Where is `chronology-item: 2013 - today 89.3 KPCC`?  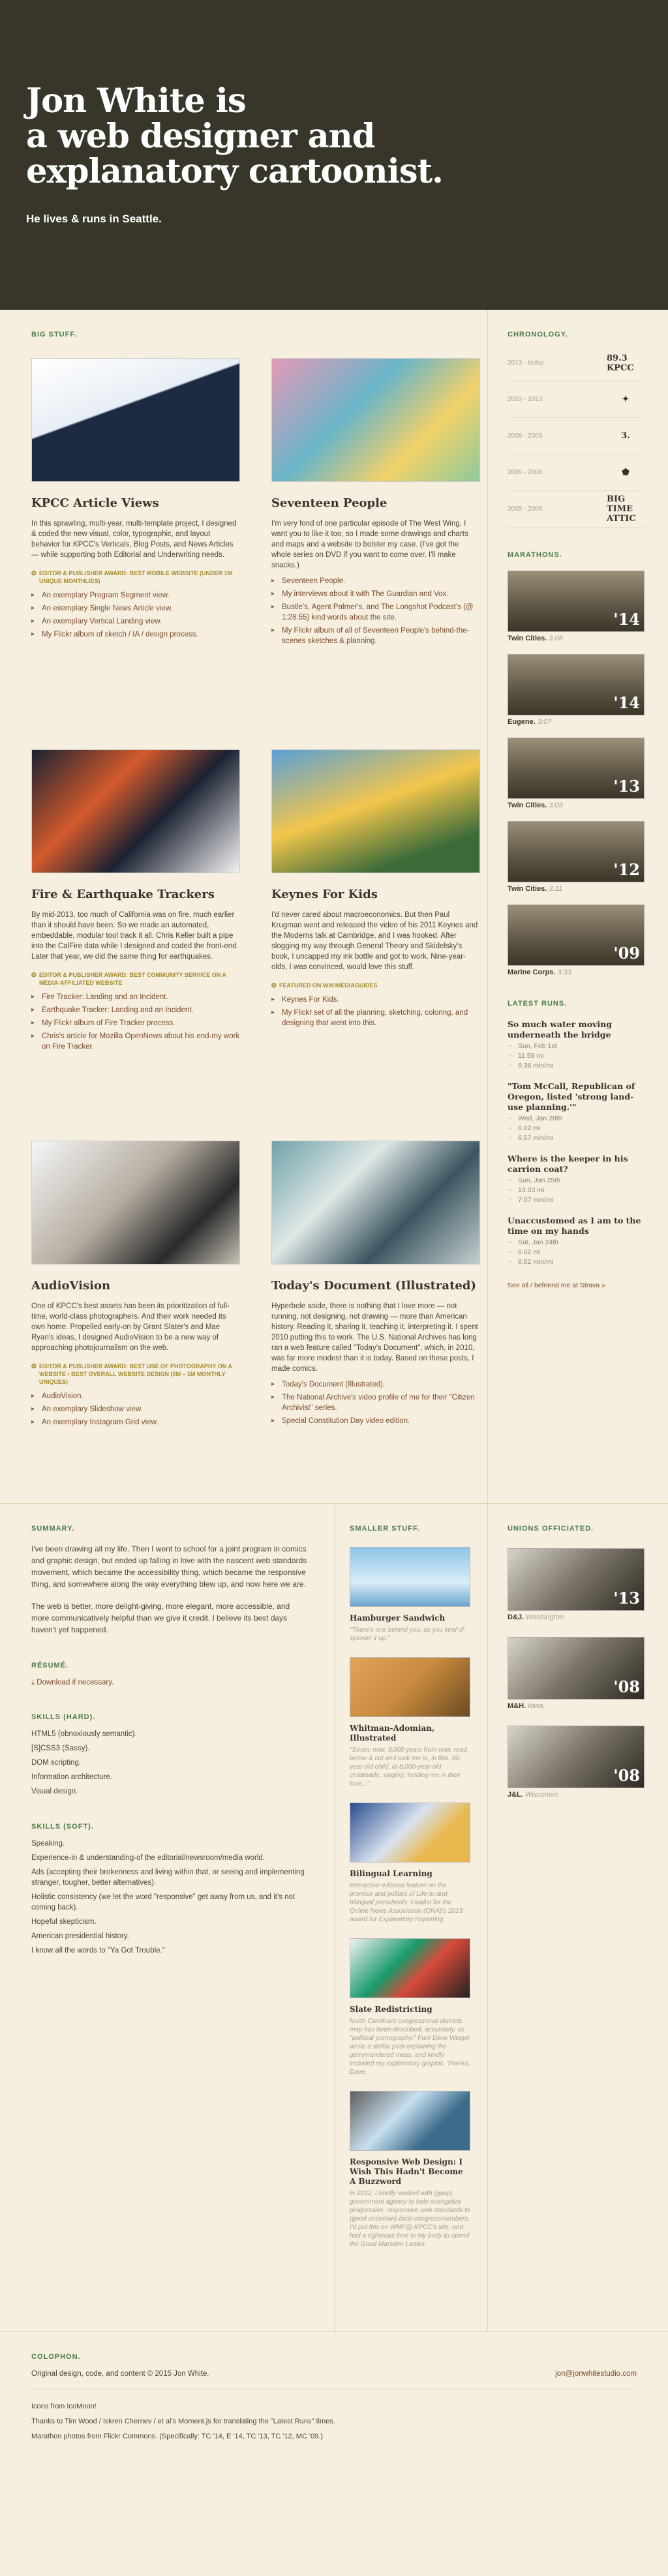
chronology-item: 2013 - today 89.3 KPCC is located at coordinates (576, 363).